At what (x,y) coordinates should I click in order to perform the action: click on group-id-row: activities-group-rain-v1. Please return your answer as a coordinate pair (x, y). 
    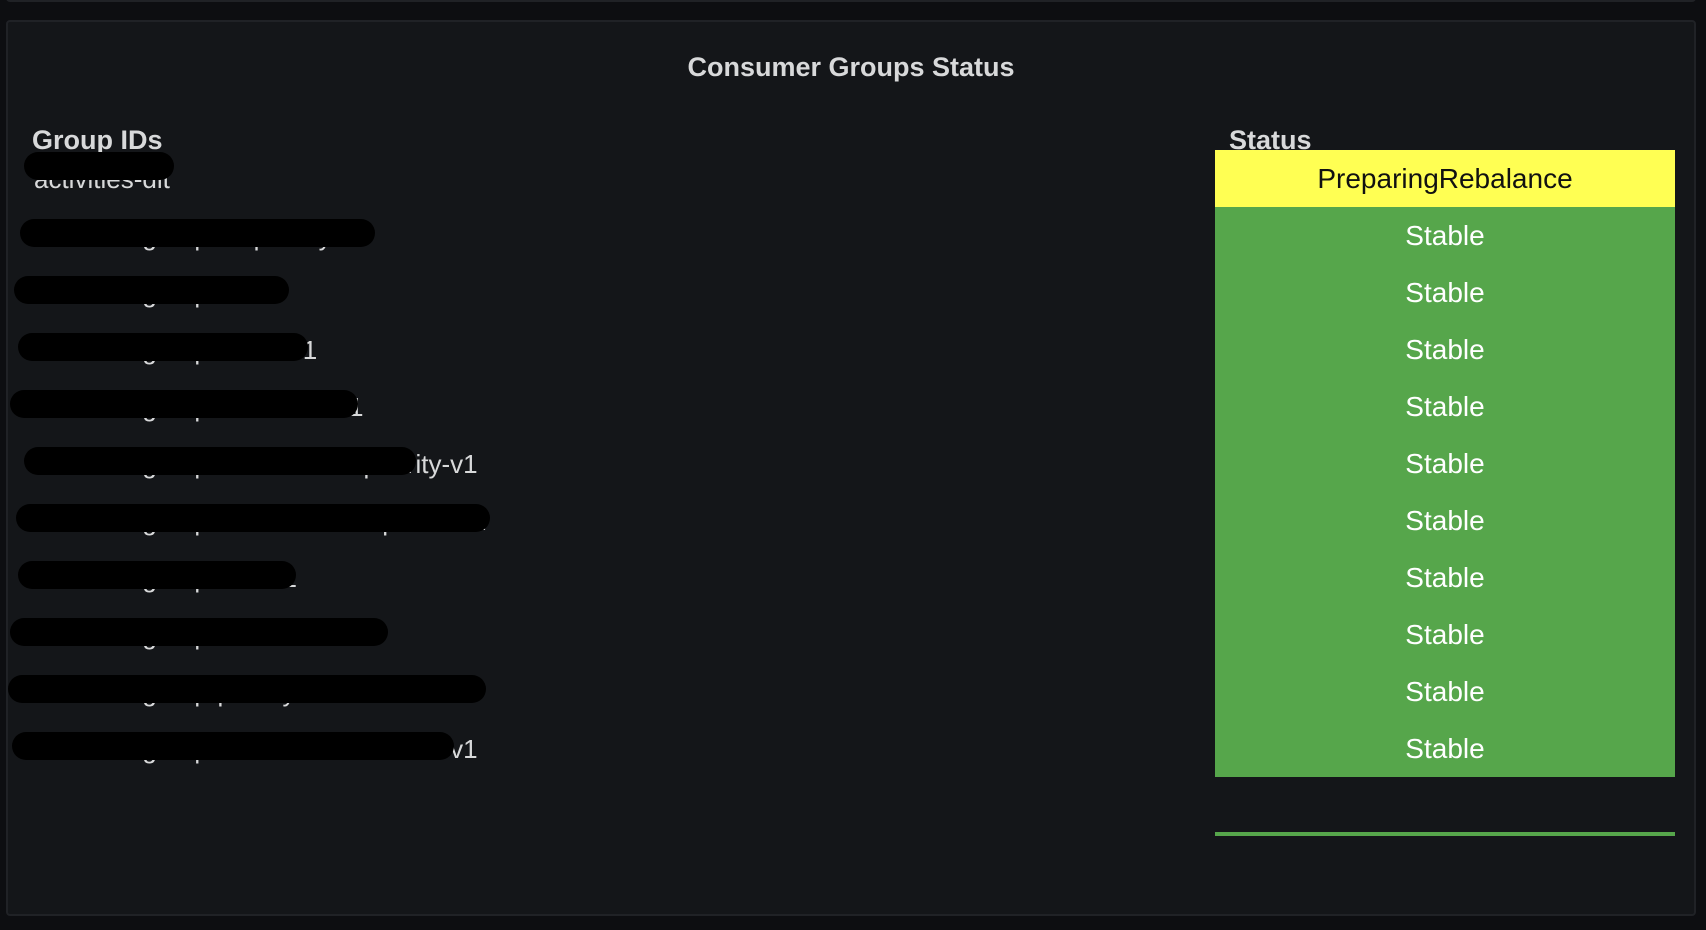
    Looking at the image, I should click on (571, 580).